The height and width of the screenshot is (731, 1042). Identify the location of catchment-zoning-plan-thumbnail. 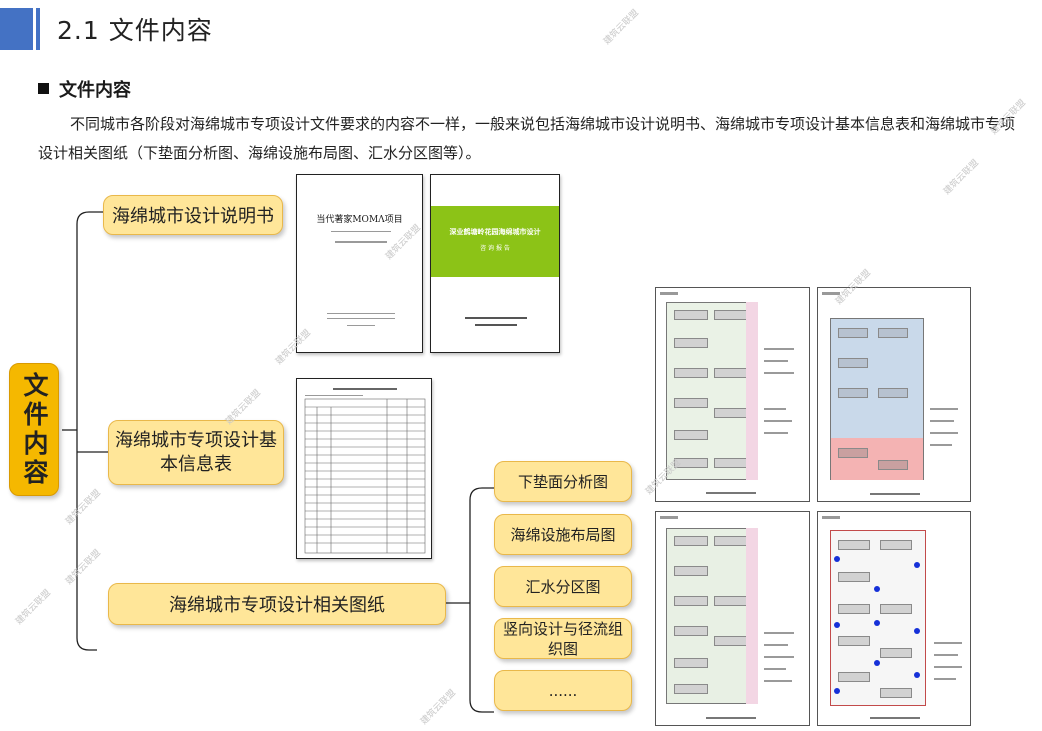
(894, 394).